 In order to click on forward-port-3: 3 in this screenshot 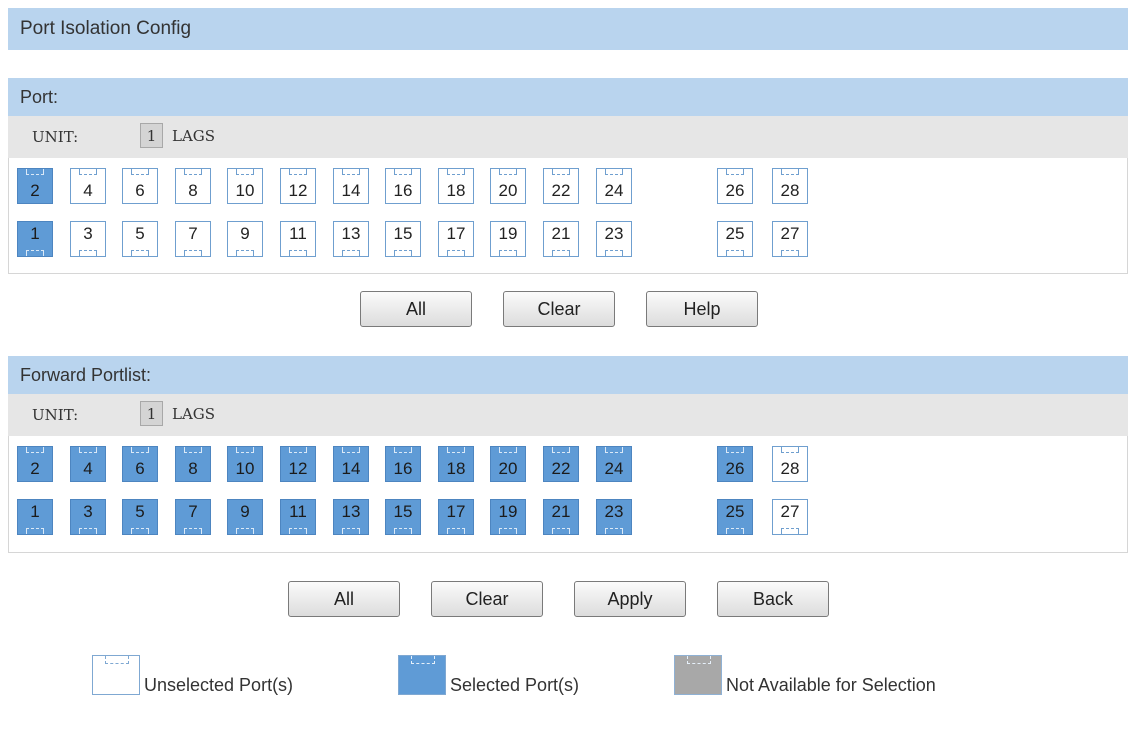, I will do `click(88, 517)`.